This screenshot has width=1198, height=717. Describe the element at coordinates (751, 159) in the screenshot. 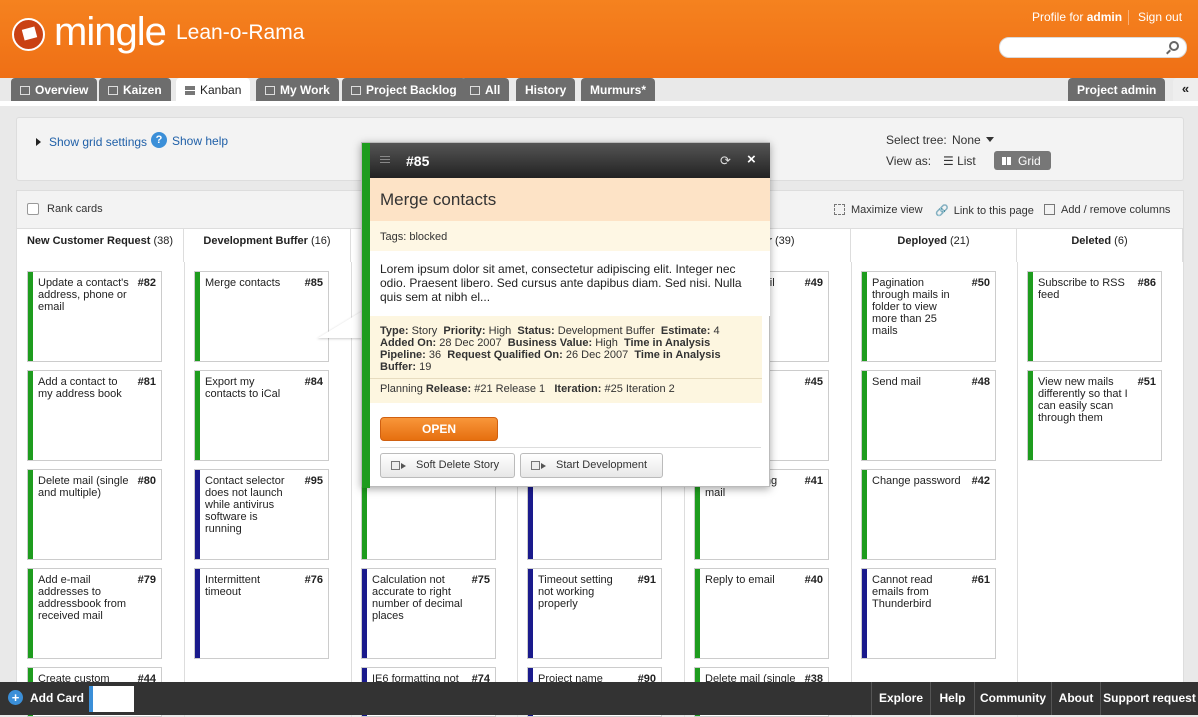

I see `close-icon: ×` at that location.